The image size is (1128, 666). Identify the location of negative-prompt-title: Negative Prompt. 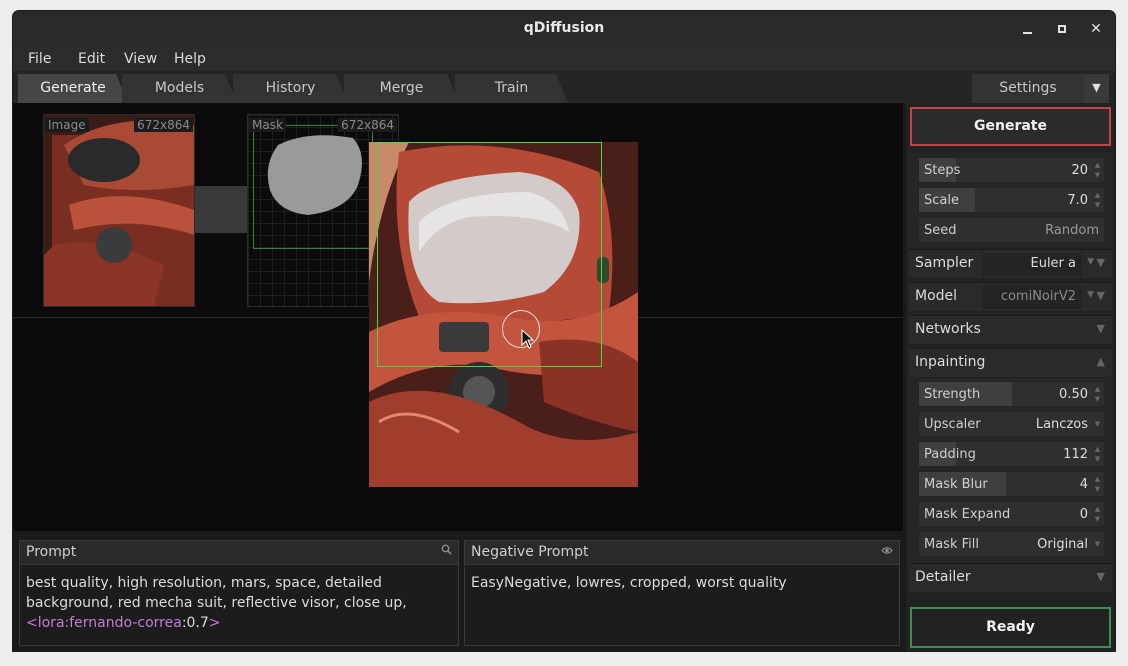
(530, 552).